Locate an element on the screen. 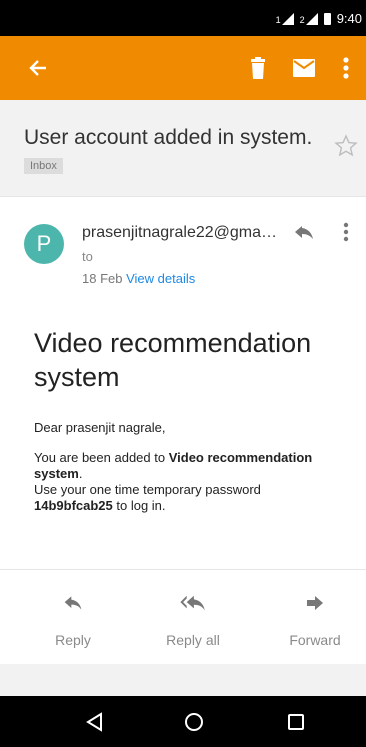 Image resolution: width=366 pixels, height=747 pixels. forward-icon is located at coordinates (315, 603).